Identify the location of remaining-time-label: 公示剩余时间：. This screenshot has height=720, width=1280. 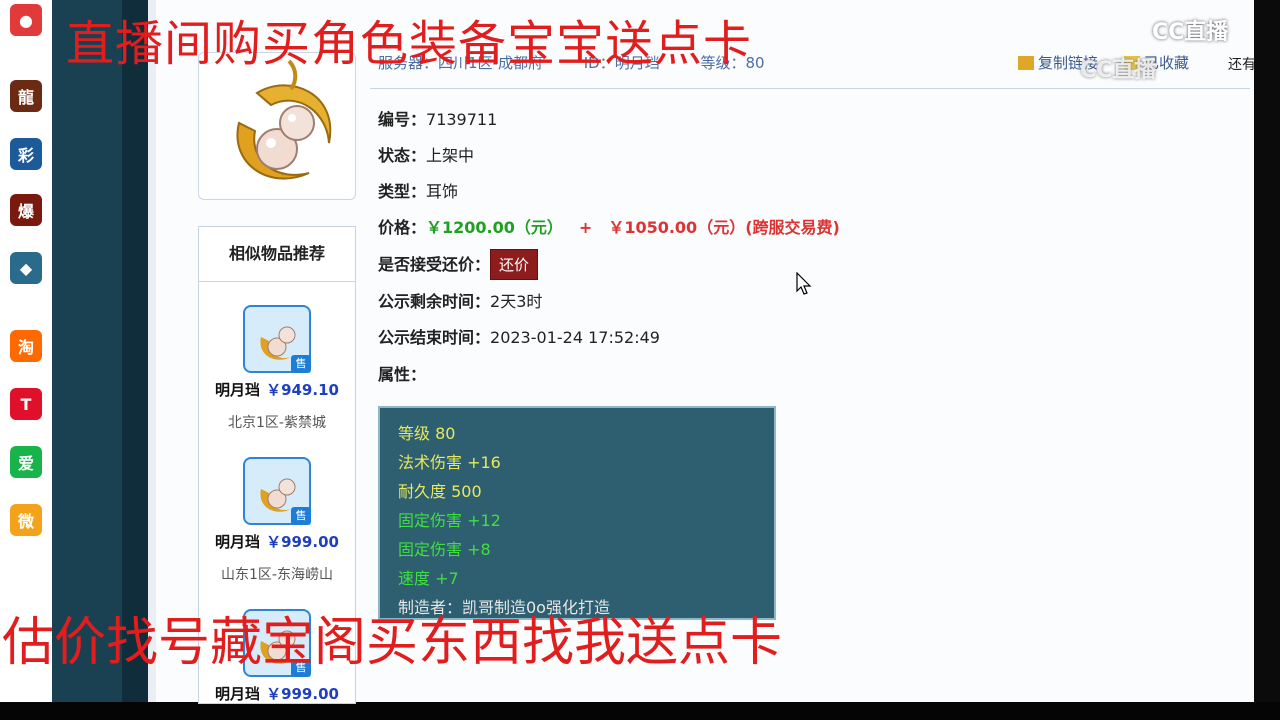
(434, 301).